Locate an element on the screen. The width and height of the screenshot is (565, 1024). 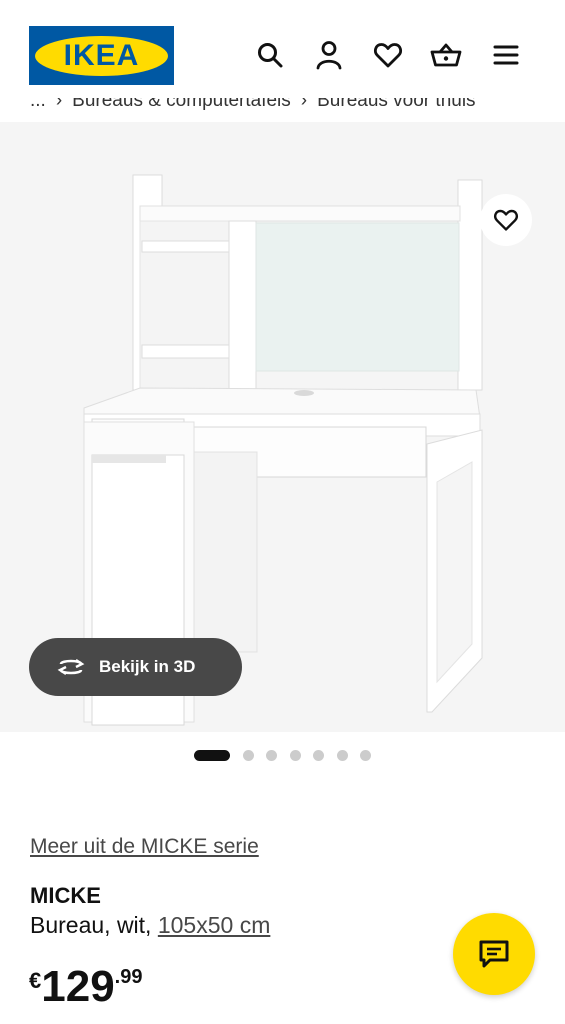
view-in-3d-label: Bekijk in 3D is located at coordinates (147, 666).